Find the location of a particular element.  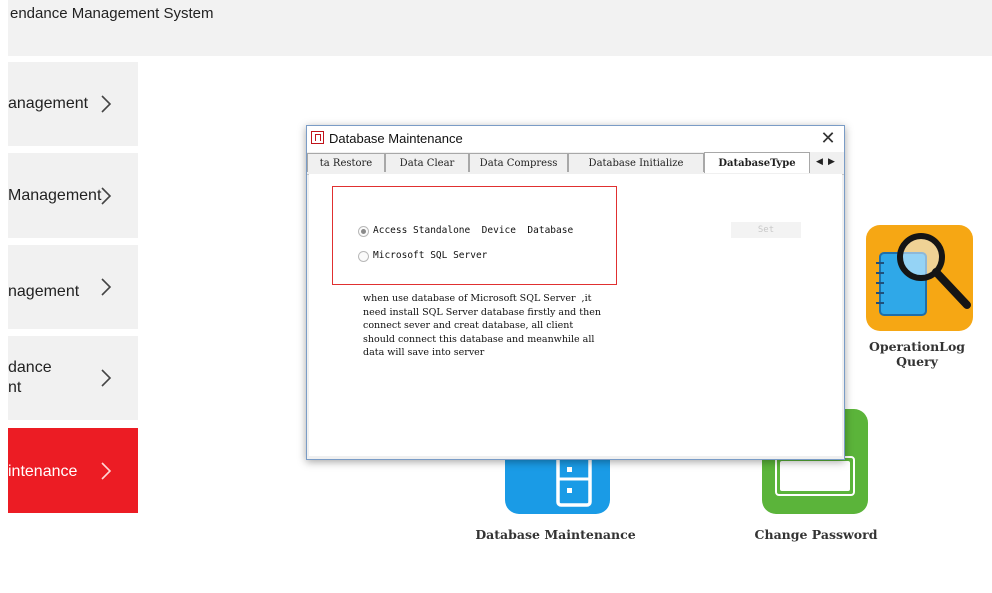

tab-data-restore: ta Restore is located at coordinates (346, 162).